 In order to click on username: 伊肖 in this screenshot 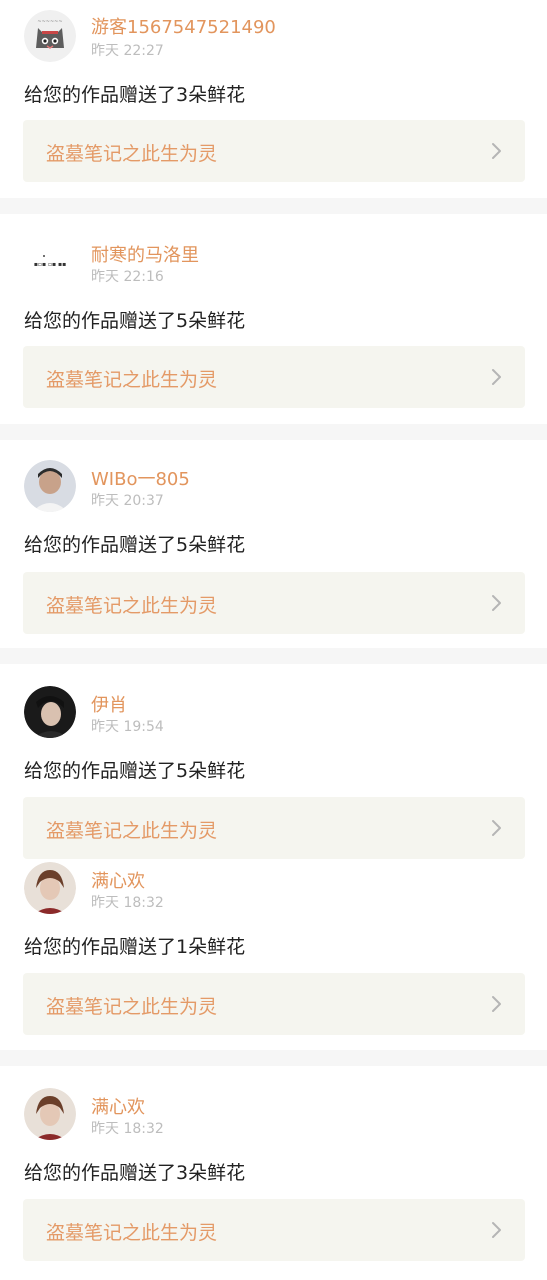, I will do `click(109, 704)`.